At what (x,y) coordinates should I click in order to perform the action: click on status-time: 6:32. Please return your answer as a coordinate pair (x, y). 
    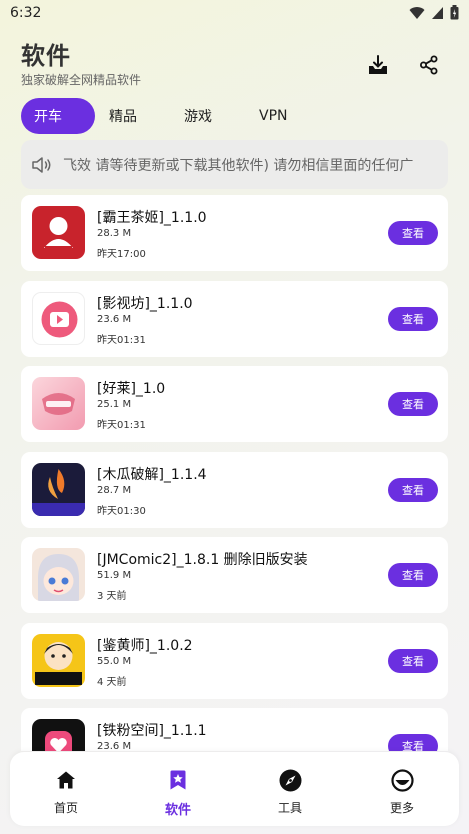
    Looking at the image, I should click on (26, 13).